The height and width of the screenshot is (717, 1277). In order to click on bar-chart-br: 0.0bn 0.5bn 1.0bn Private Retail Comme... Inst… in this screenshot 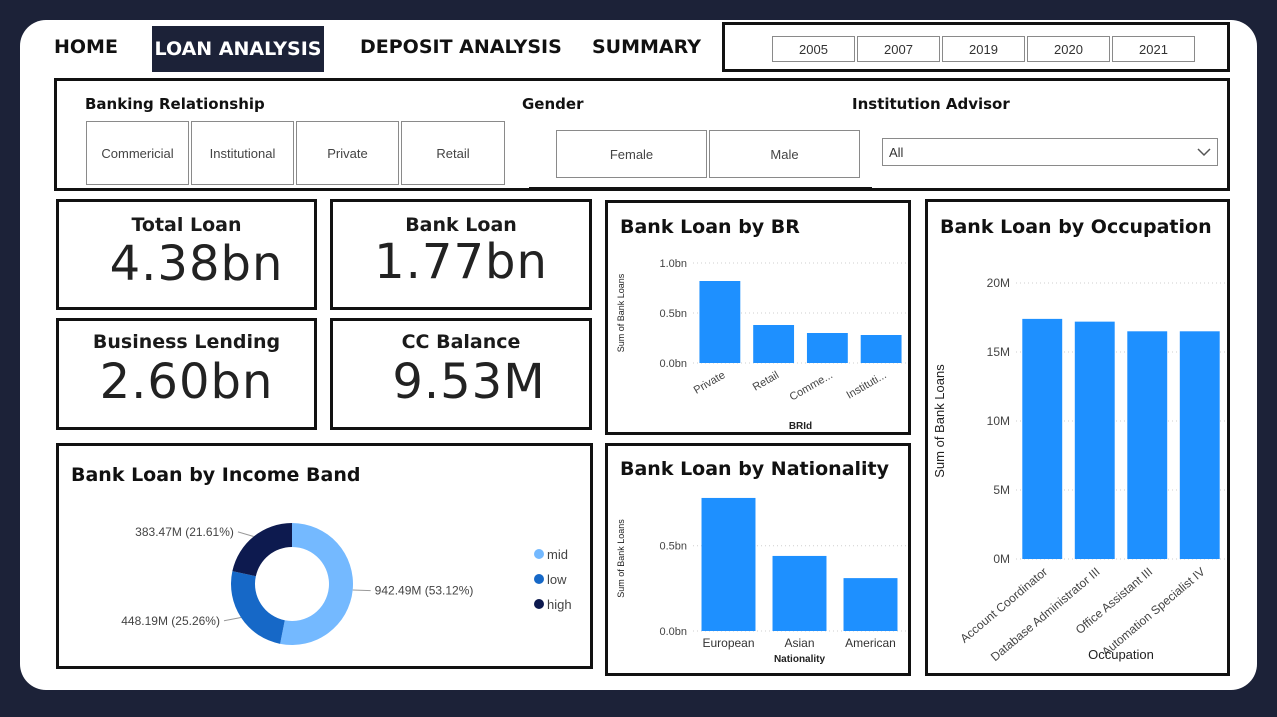, I will do `click(762, 345)`.